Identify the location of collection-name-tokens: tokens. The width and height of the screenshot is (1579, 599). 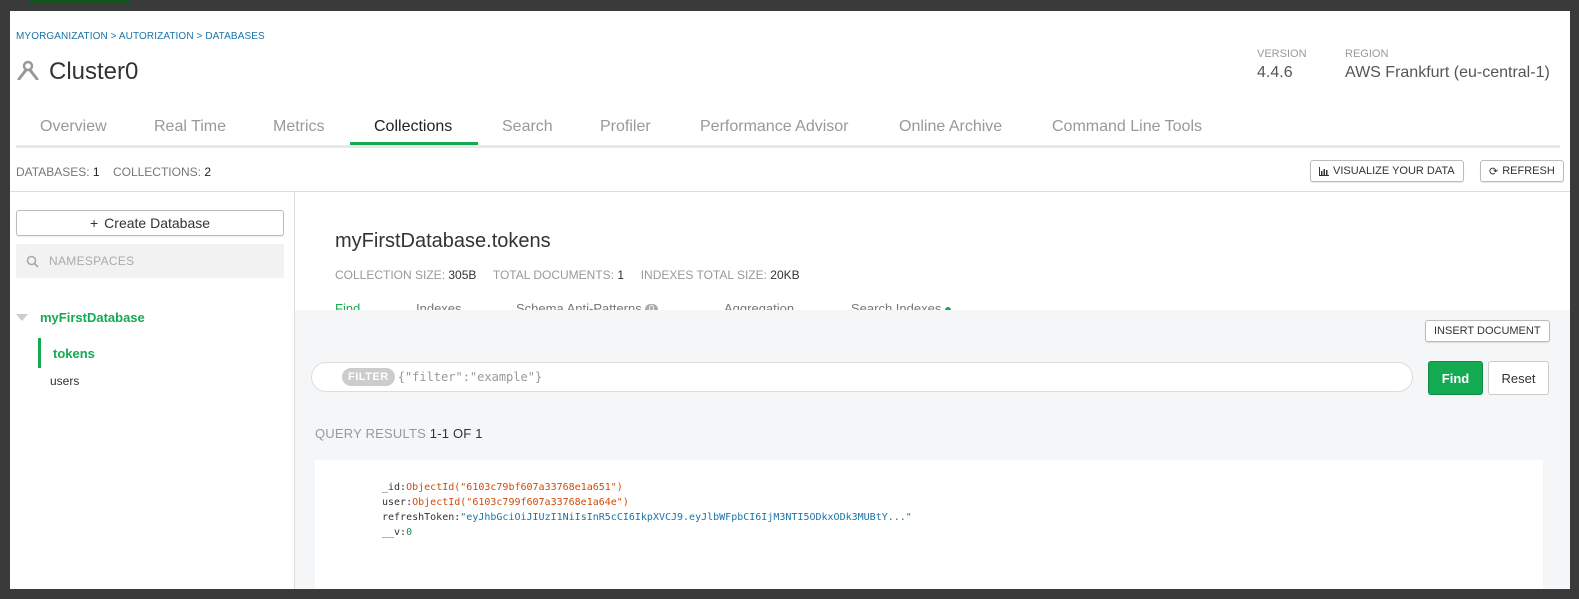
(74, 353).